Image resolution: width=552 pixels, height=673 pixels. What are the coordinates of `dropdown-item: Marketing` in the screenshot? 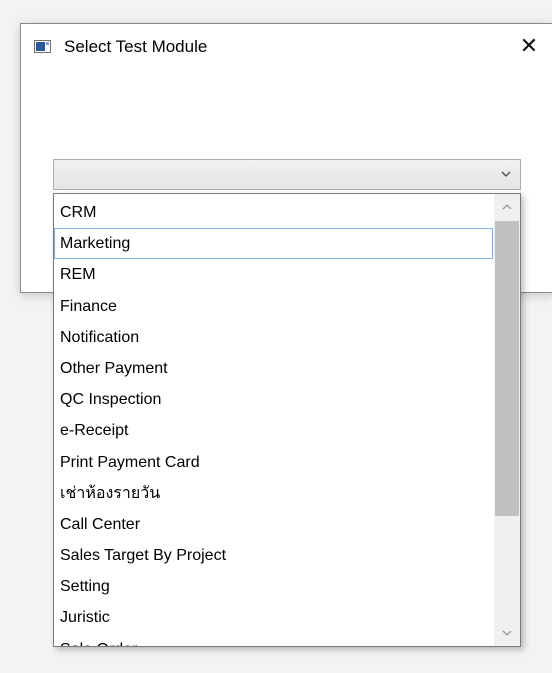 It's located at (273, 244).